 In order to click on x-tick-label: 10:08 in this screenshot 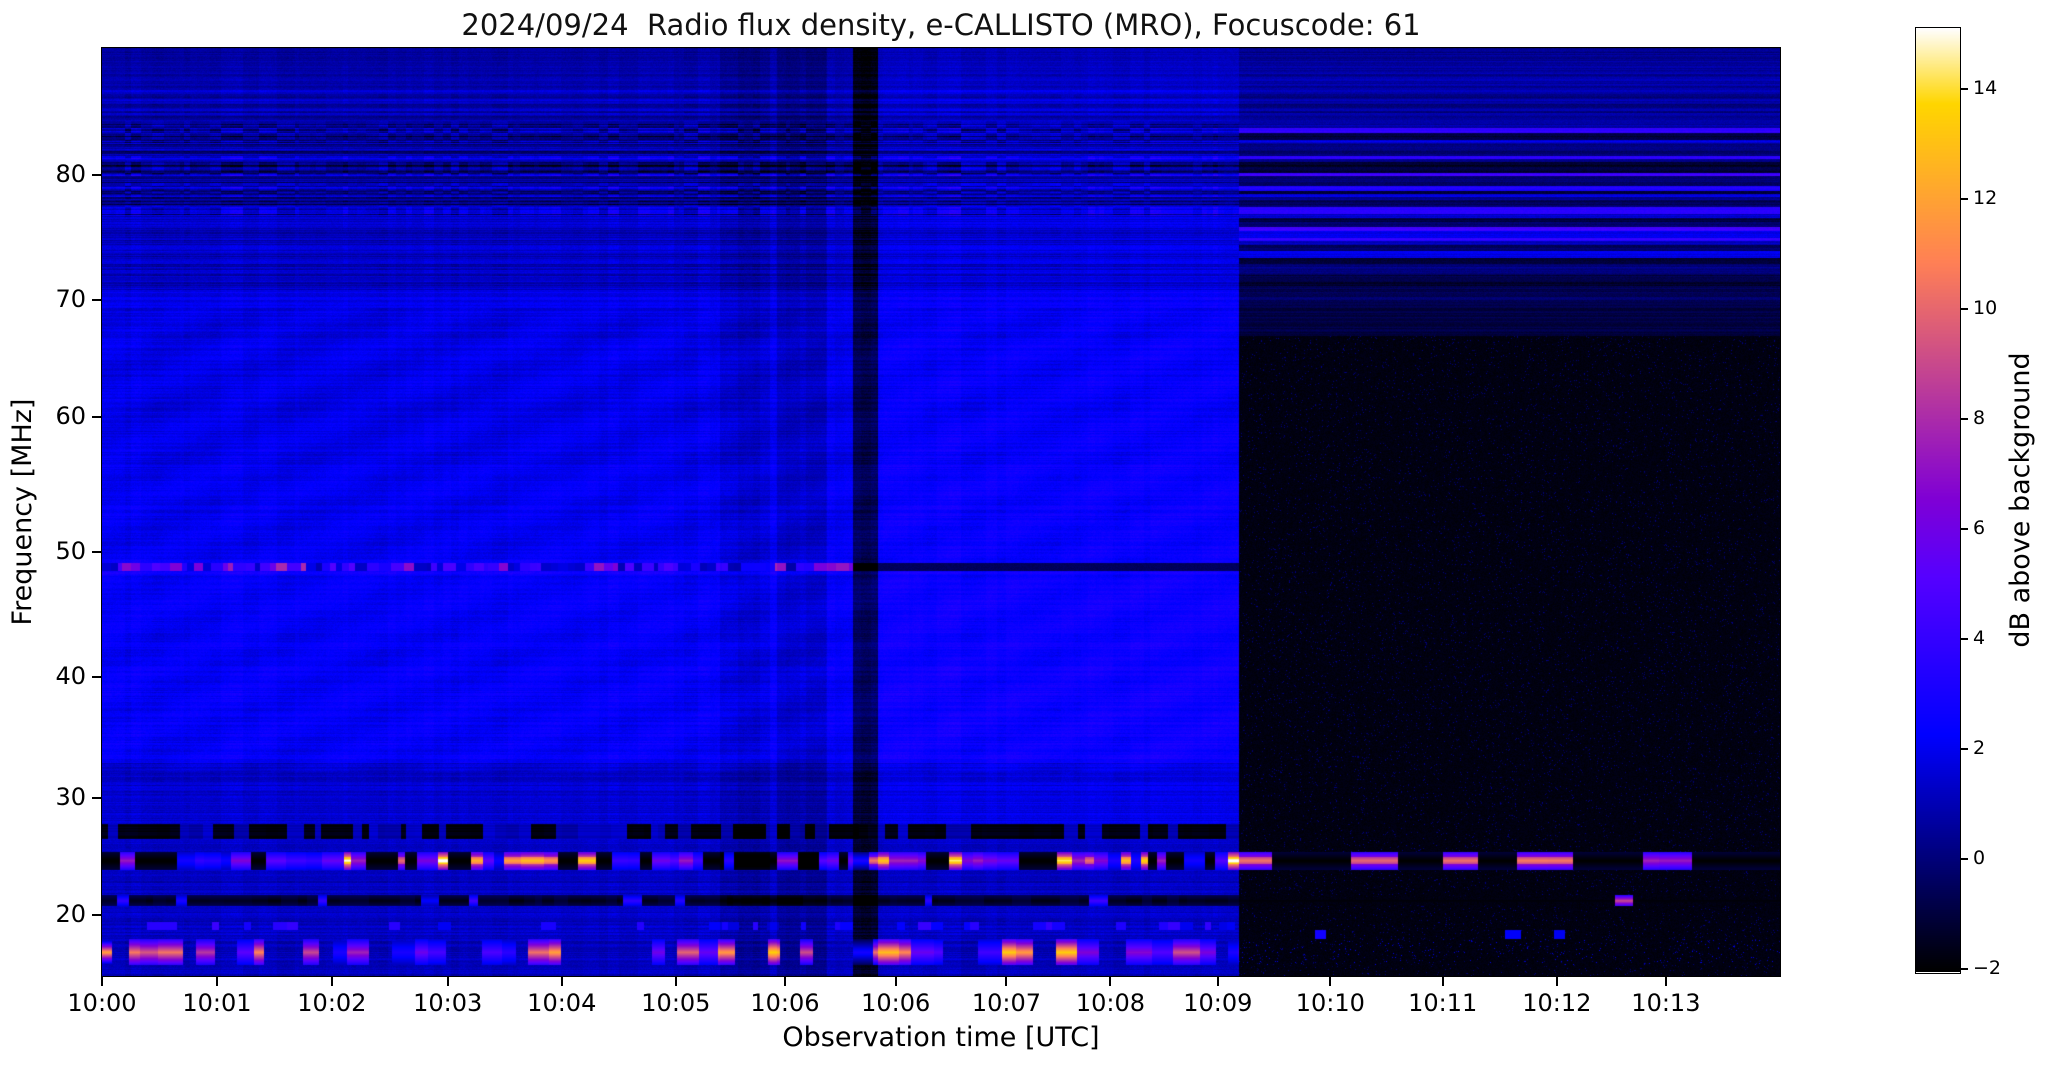, I will do `click(1110, 1003)`.